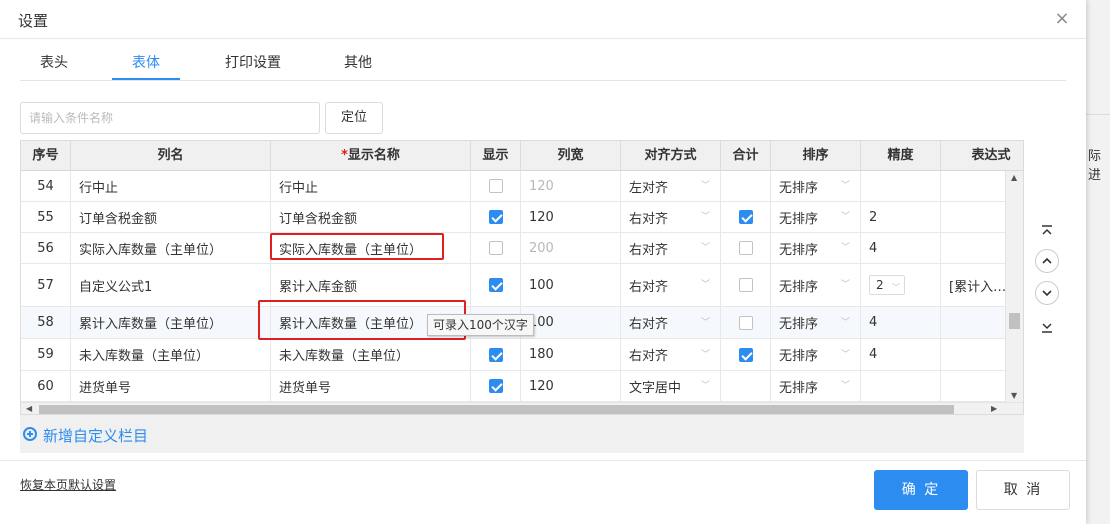 This screenshot has height=524, width=1110. I want to click on width-input: 200, so click(571, 248).